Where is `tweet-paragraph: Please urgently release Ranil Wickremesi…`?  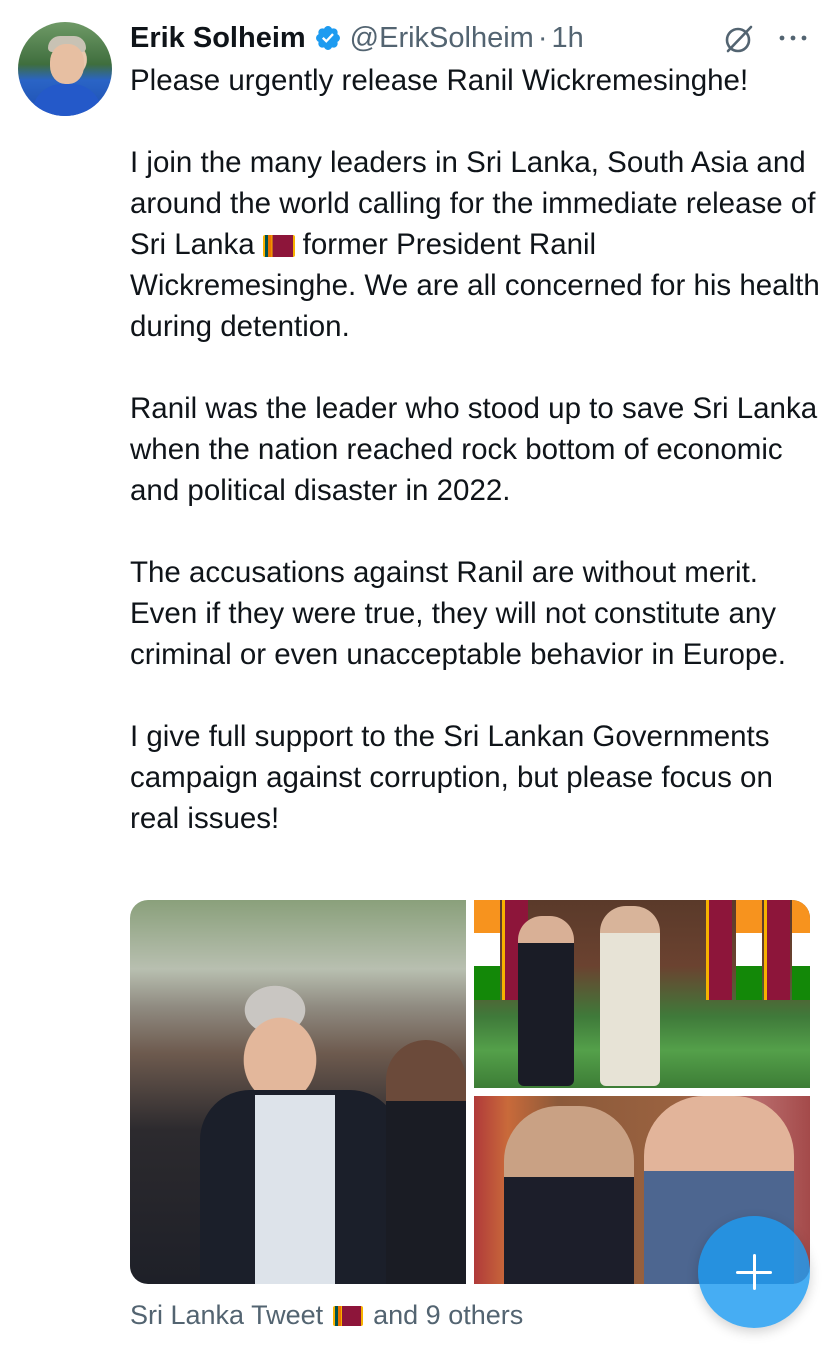 tweet-paragraph: Please urgently release Ranil Wickremesi… is located at coordinates (439, 80).